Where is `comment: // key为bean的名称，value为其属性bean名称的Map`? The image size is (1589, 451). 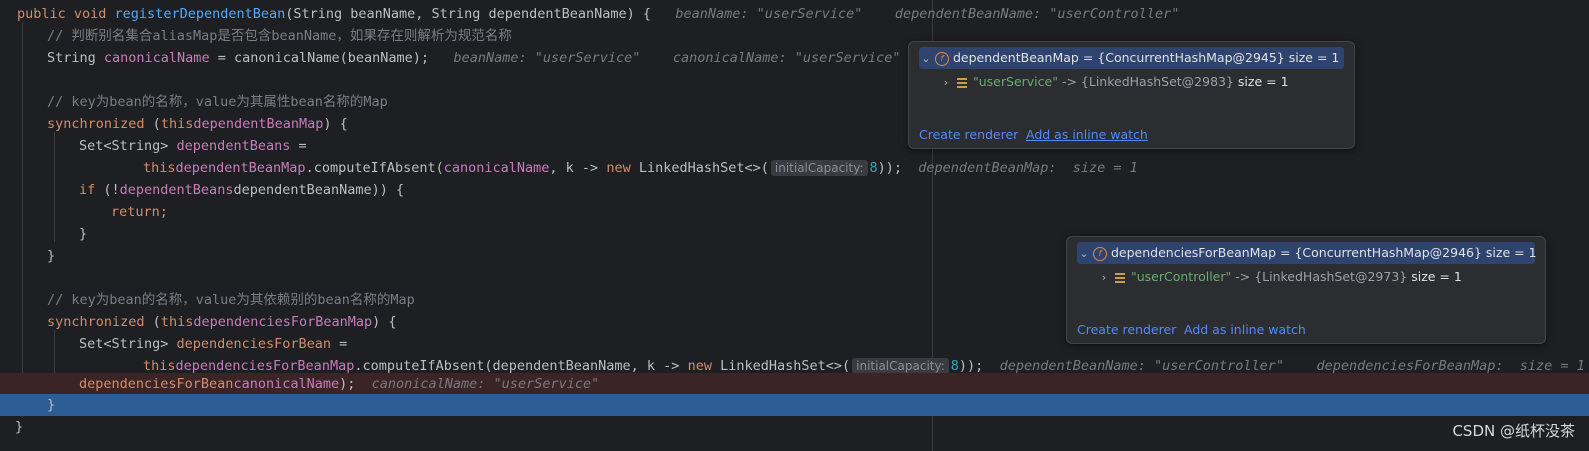 comment: // key为bean的名称，value为其属性bean名称的Map is located at coordinates (217, 102).